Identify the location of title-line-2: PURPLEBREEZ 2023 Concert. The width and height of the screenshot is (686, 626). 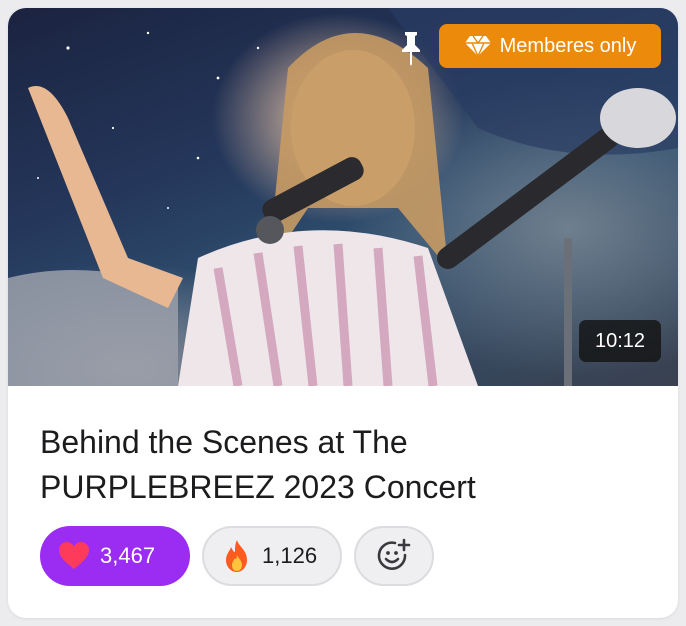
(258, 487).